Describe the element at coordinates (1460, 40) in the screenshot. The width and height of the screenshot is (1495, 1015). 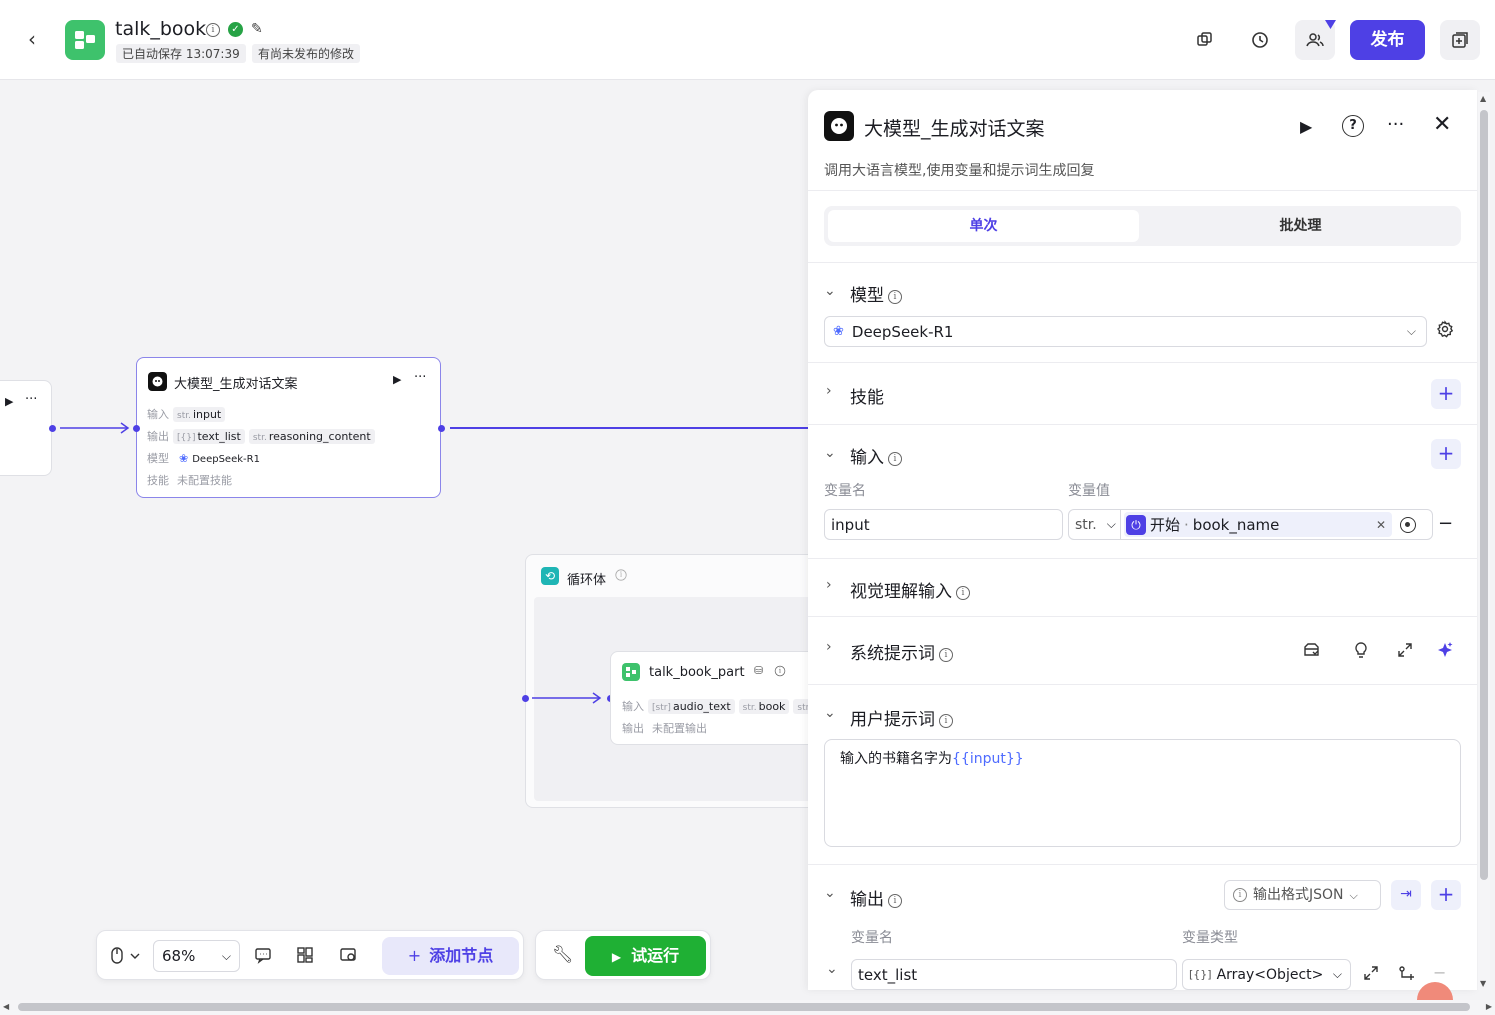
I see `panel-toggle-icon` at that location.